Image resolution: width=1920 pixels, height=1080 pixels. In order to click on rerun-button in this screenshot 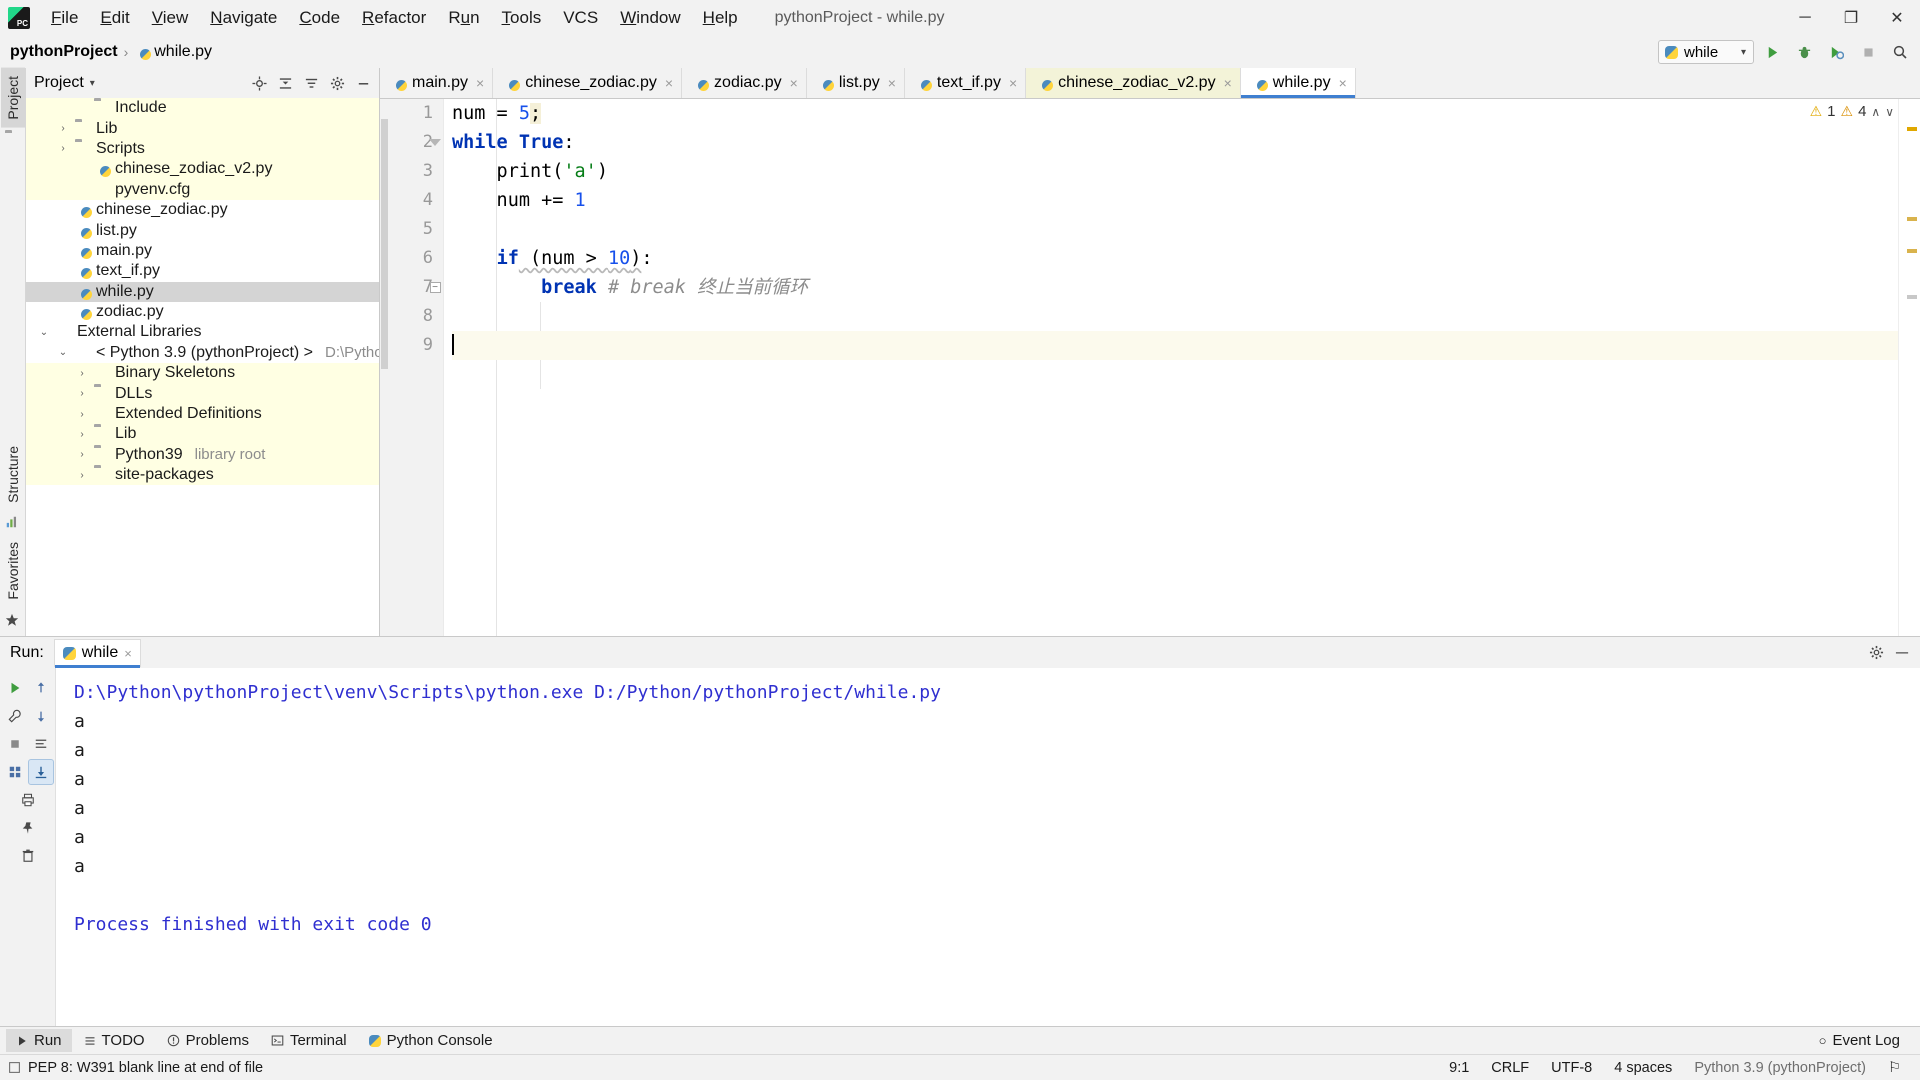, I will do `click(15, 688)`.